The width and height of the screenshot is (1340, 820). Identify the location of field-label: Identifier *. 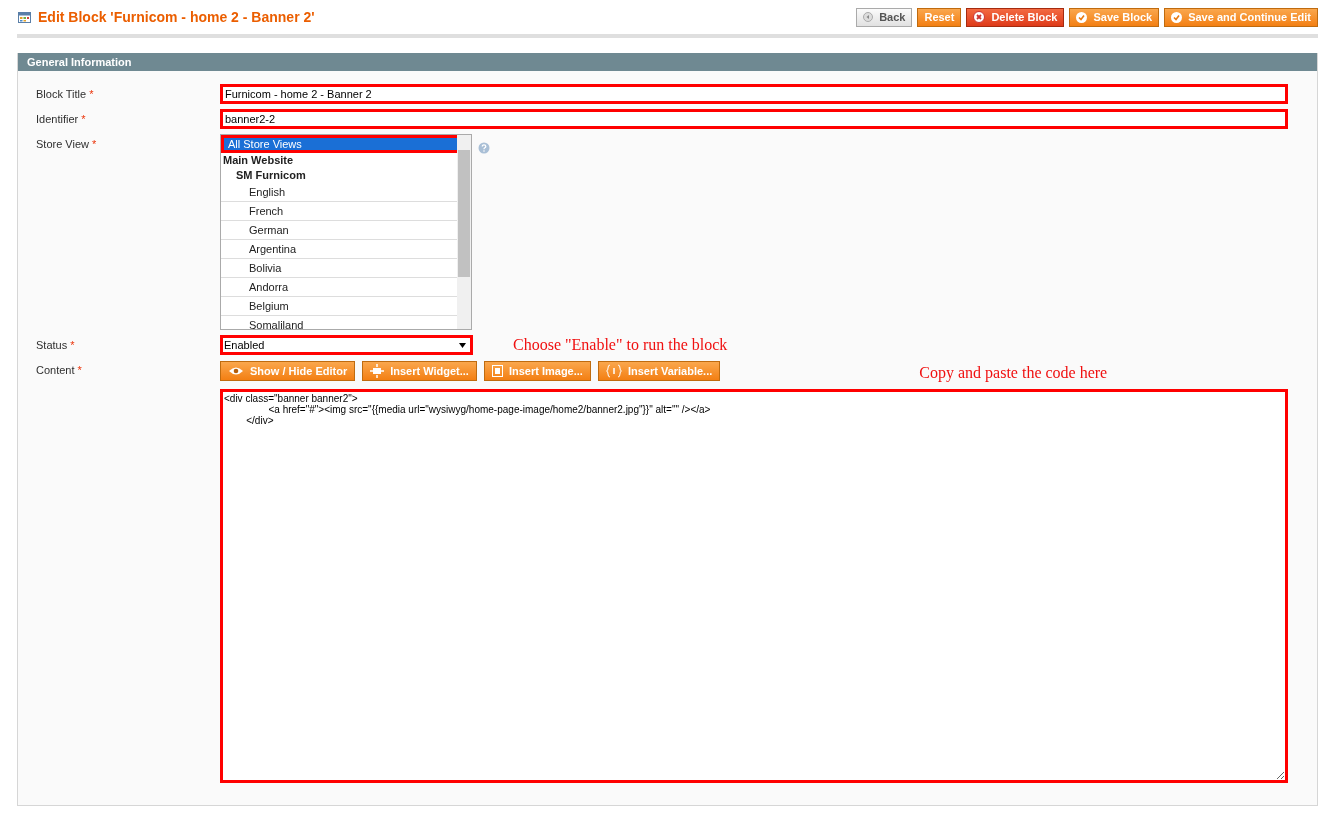
(61, 119).